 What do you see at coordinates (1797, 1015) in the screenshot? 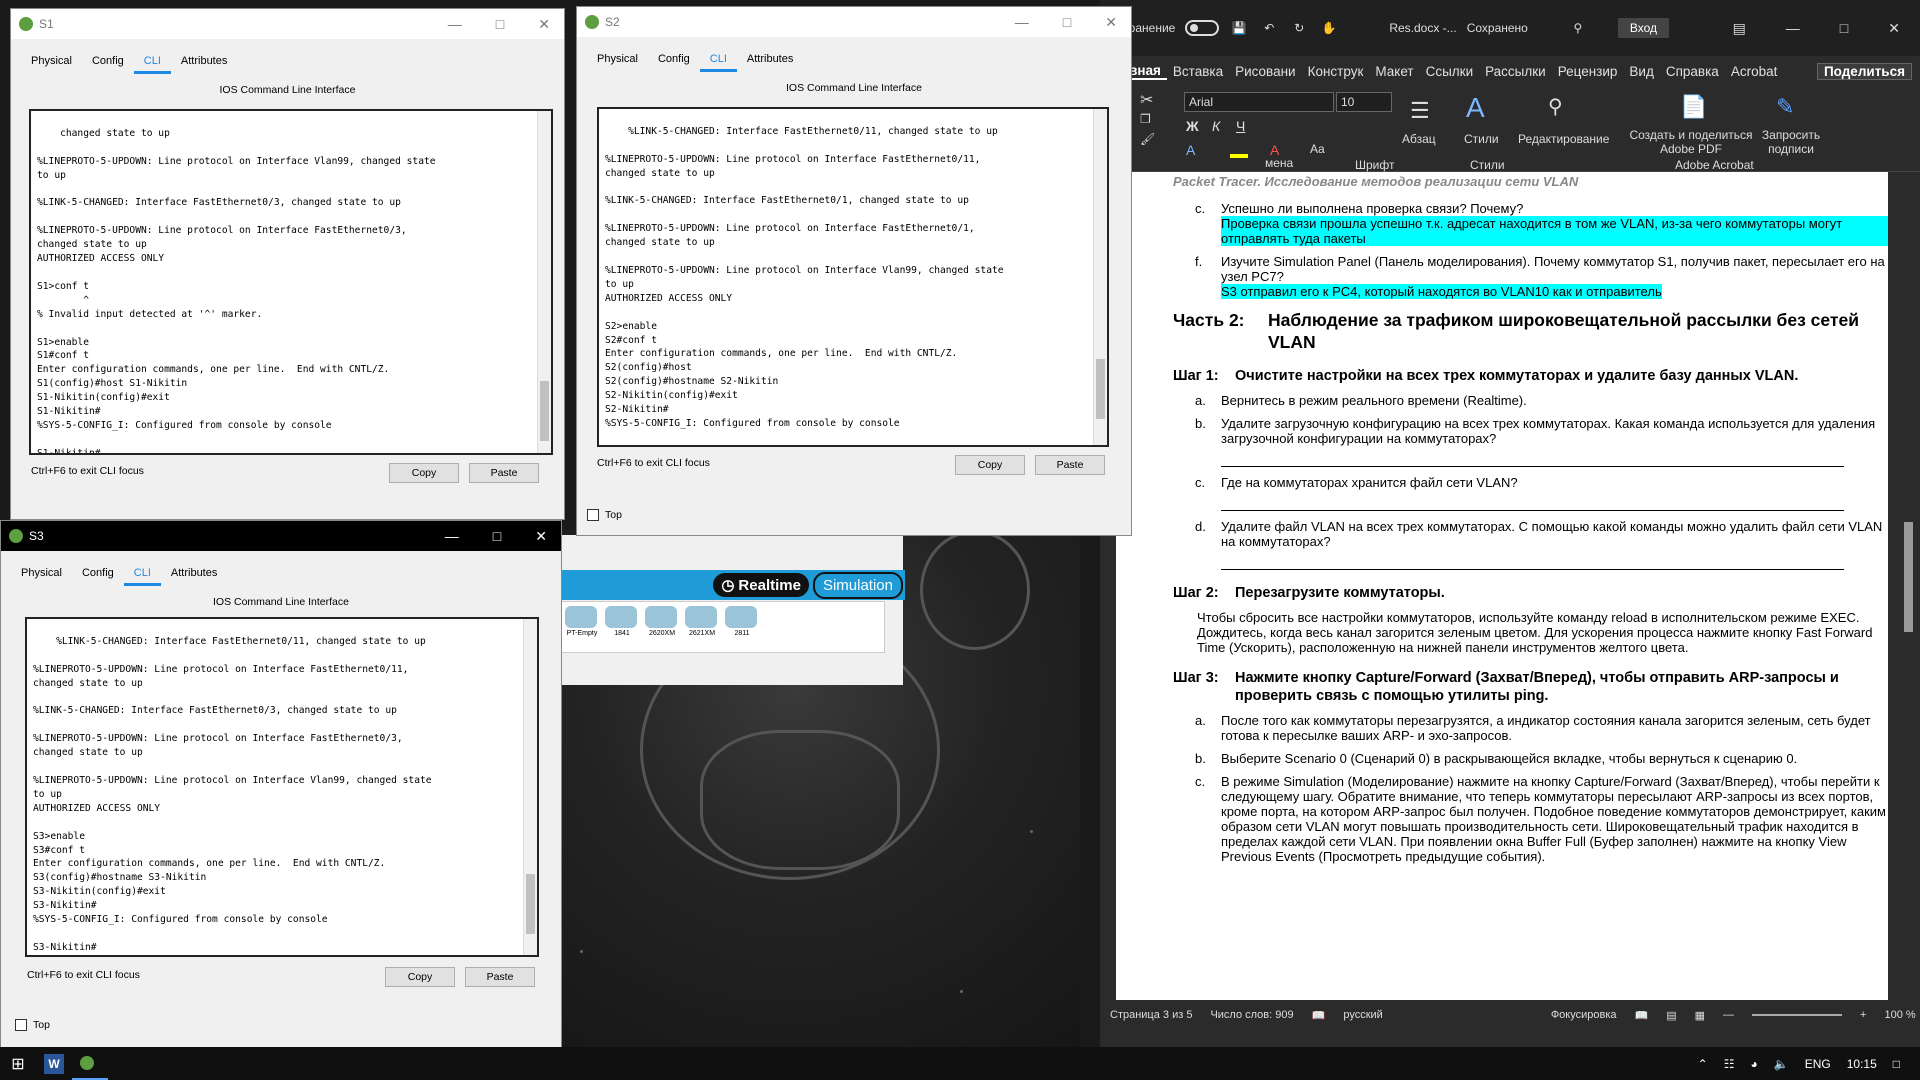
I see `zoom-slider` at bounding box center [1797, 1015].